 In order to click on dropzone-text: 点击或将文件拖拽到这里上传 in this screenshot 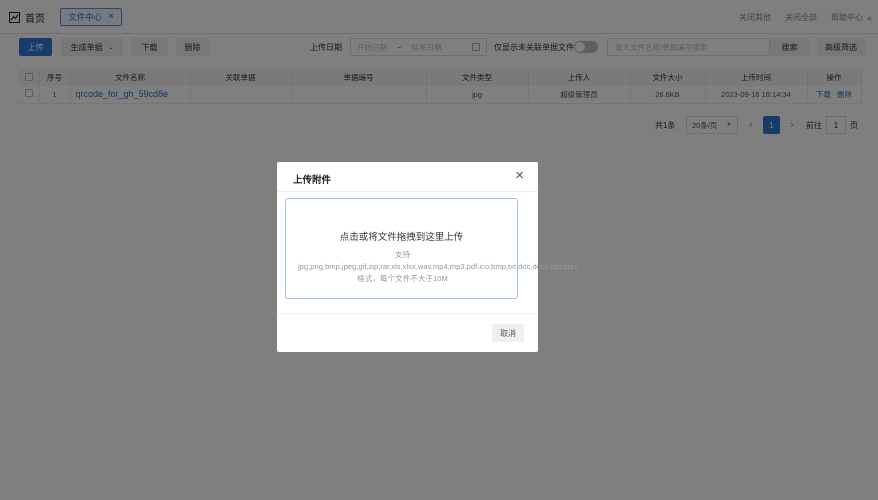, I will do `click(401, 237)`.